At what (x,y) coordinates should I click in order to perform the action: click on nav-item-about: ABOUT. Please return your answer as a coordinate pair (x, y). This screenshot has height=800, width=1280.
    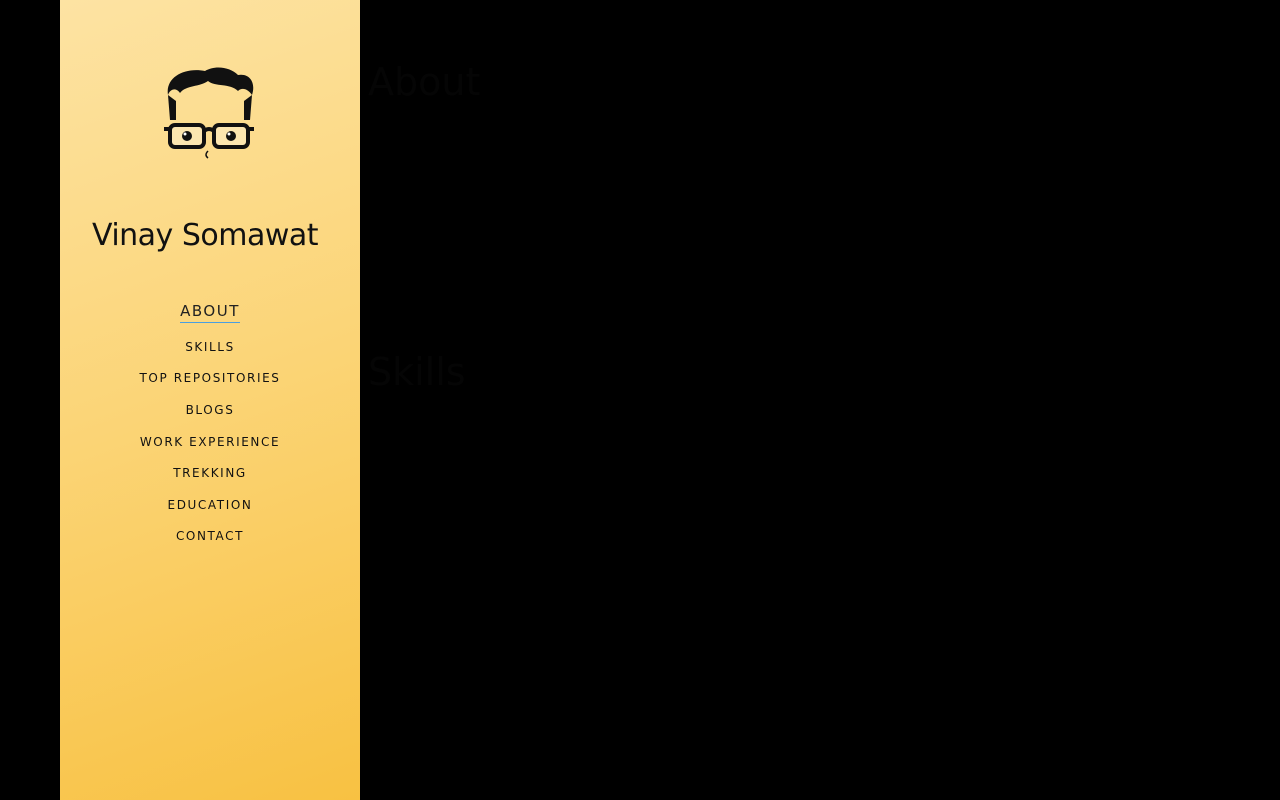
    Looking at the image, I should click on (210, 312).